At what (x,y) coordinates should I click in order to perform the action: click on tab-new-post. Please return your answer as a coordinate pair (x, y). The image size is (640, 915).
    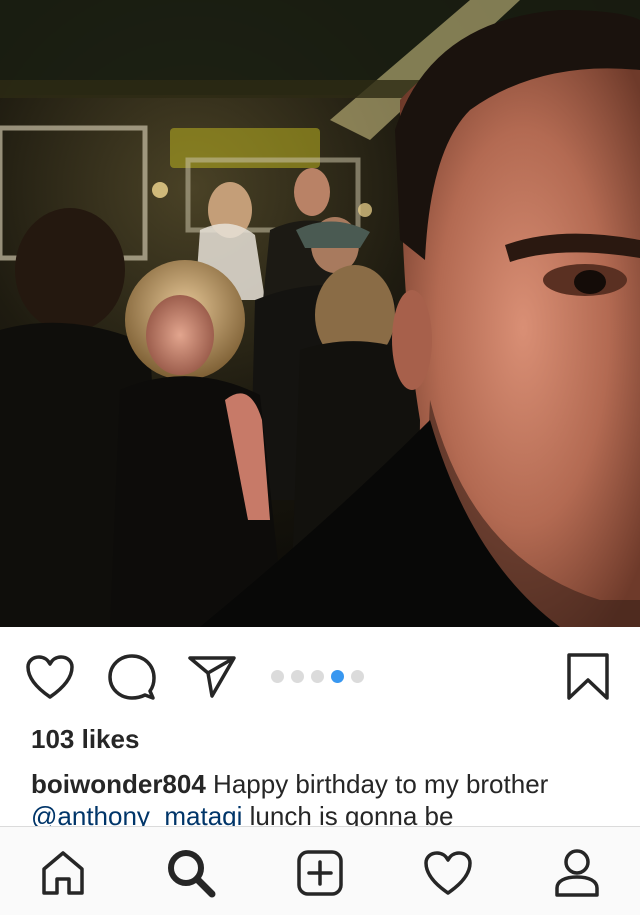
    Looking at the image, I should click on (320, 873).